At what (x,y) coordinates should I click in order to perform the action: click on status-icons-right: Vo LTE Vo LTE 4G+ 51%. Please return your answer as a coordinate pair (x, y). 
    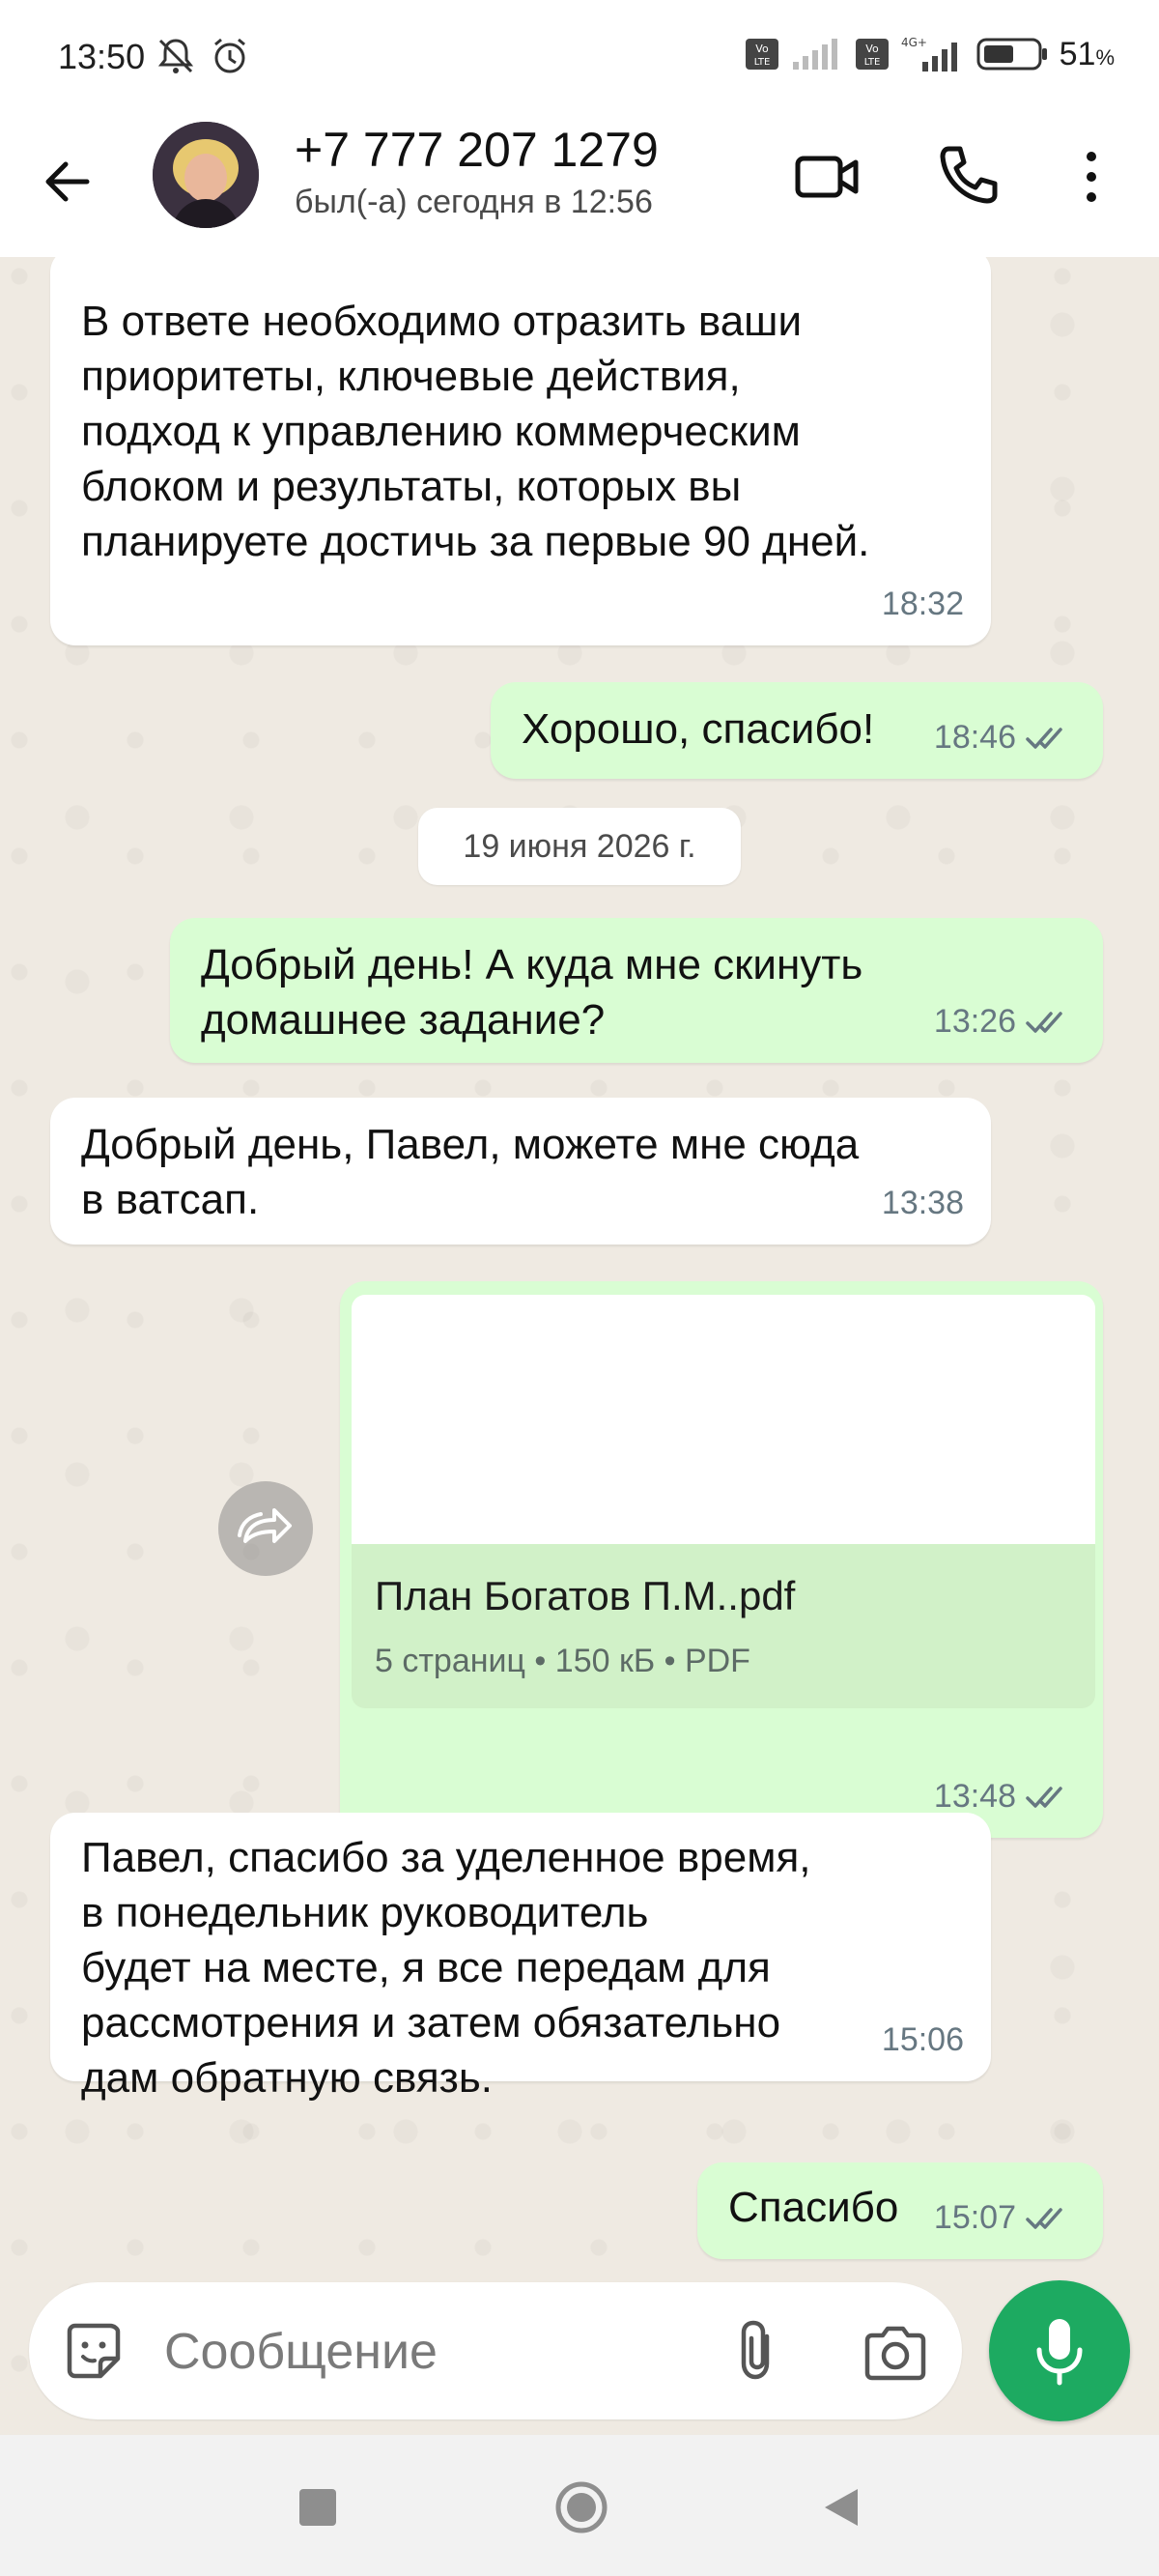
    Looking at the image, I should click on (930, 54).